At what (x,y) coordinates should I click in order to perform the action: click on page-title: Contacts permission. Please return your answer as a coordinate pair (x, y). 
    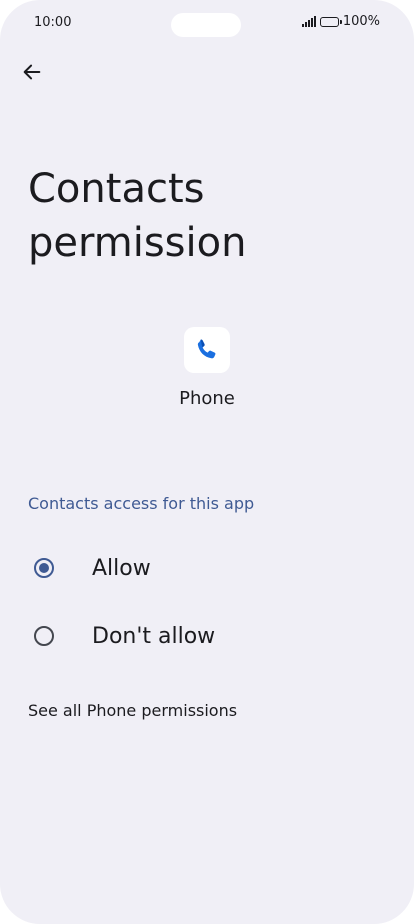
    Looking at the image, I should click on (137, 216).